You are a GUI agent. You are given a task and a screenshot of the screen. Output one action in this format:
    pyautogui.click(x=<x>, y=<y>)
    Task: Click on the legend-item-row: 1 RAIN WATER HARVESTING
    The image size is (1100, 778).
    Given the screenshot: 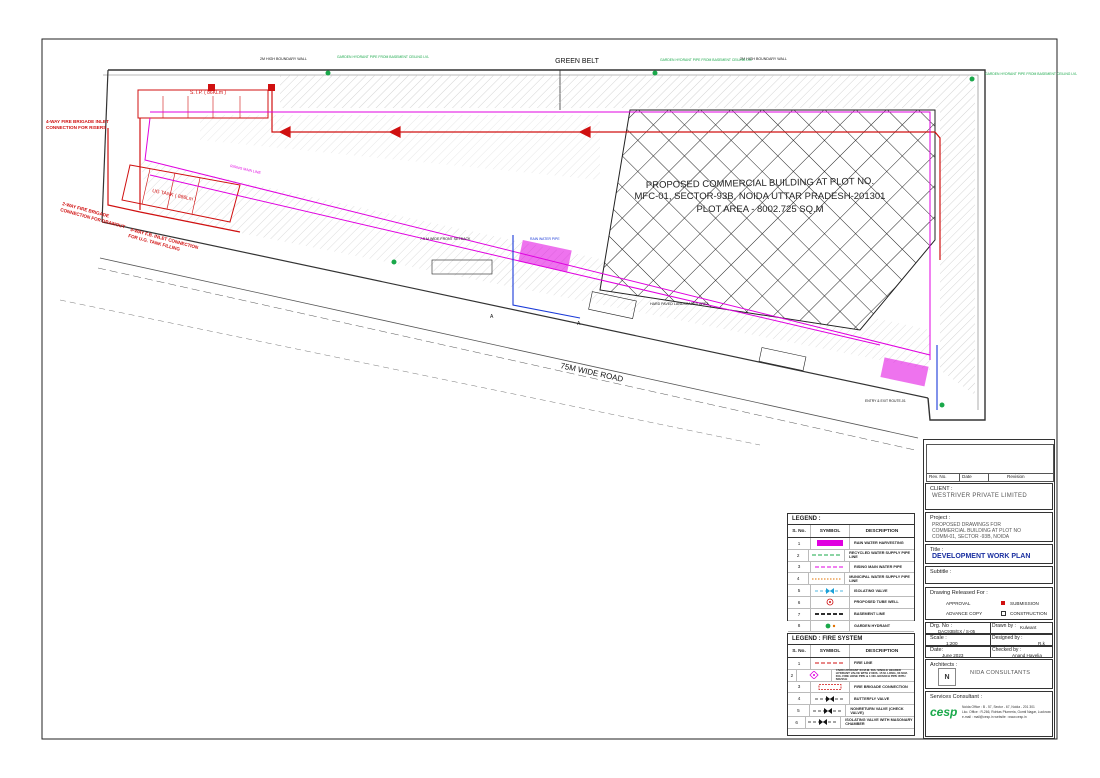 What is the action you would take?
    pyautogui.click(x=851, y=544)
    